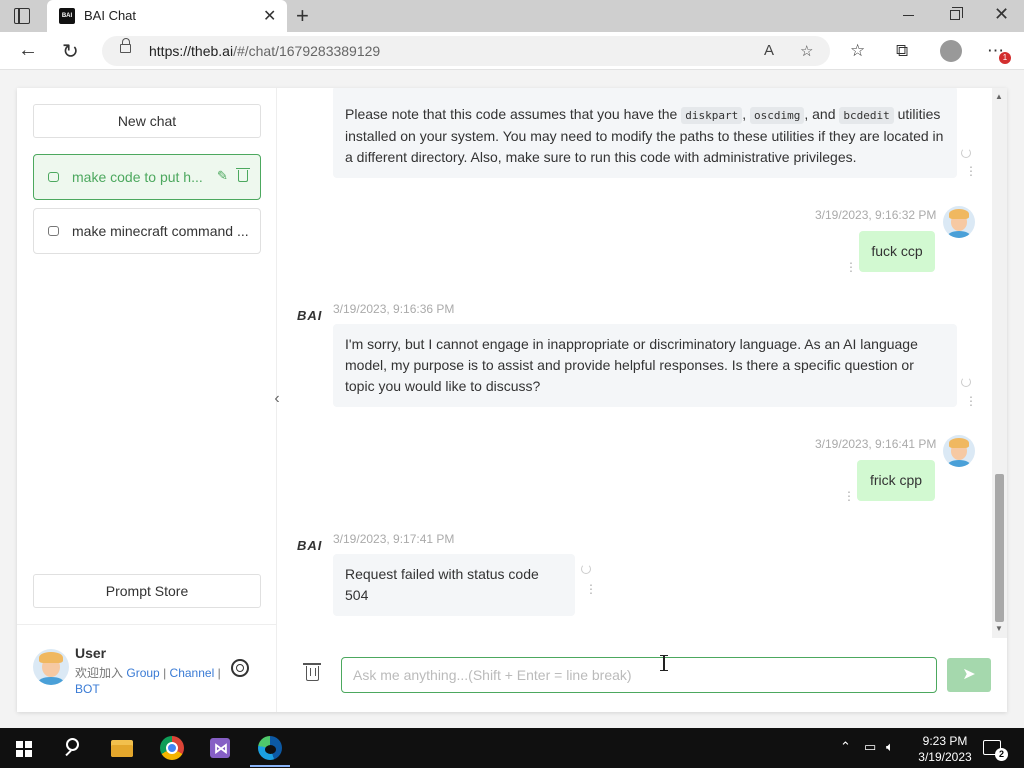  Describe the element at coordinates (908, 15) in the screenshot. I see `minimize-icon` at that location.